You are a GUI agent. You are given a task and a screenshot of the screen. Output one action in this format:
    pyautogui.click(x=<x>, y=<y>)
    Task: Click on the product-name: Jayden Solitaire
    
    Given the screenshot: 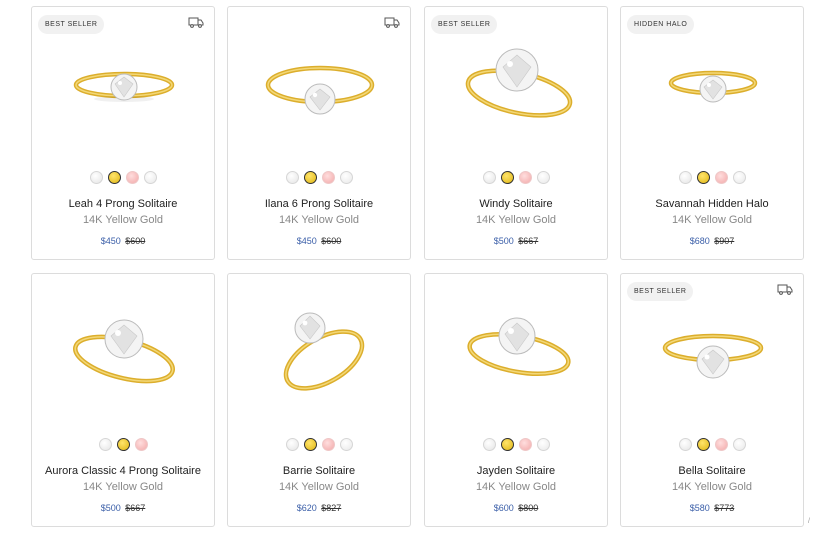 What is the action you would take?
    pyautogui.click(x=516, y=471)
    